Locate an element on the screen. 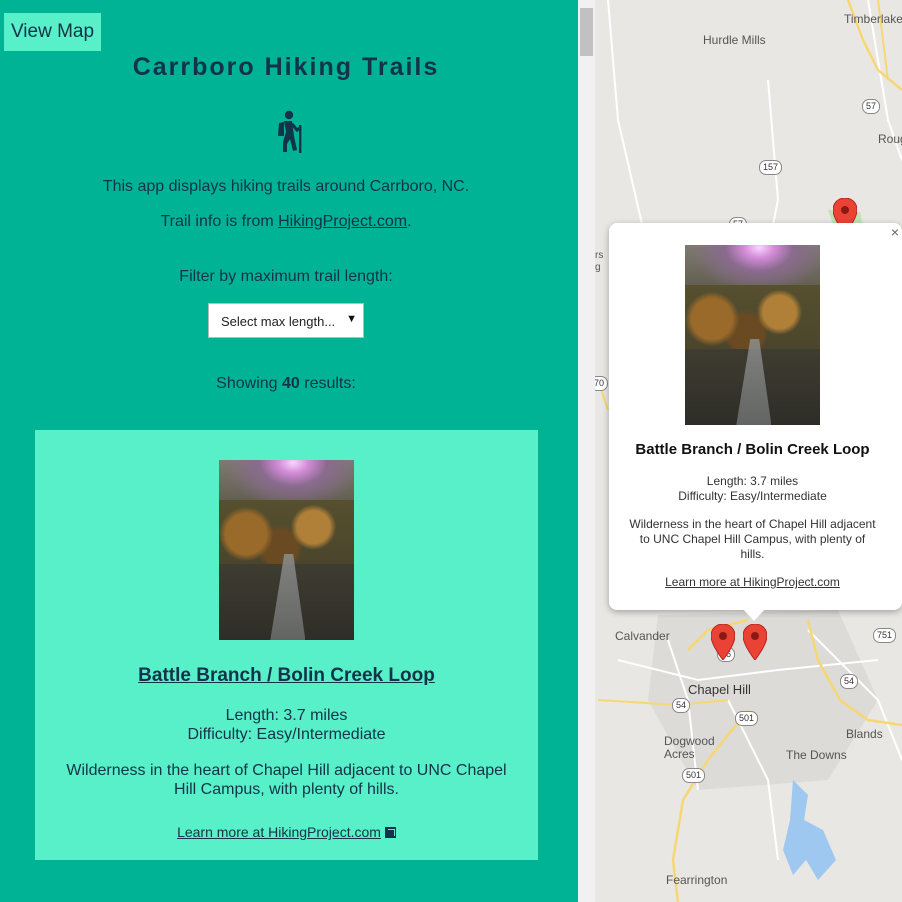 The image size is (902, 902). popup-trail-difficulty: Difficulty: Easy/Intermediate is located at coordinates (752, 496).